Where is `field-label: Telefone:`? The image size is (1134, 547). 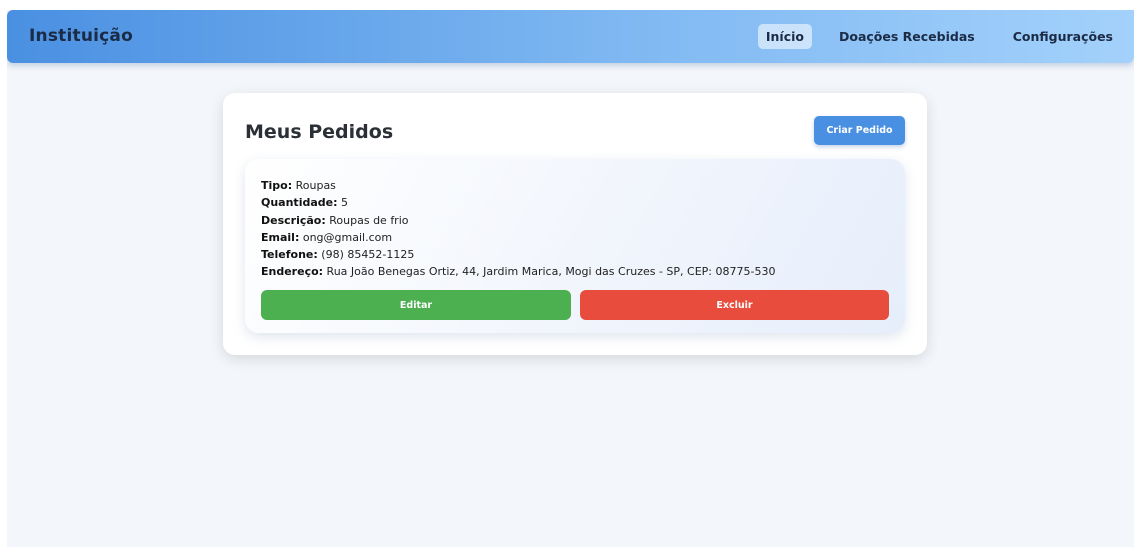
field-label: Telefone: is located at coordinates (289, 255).